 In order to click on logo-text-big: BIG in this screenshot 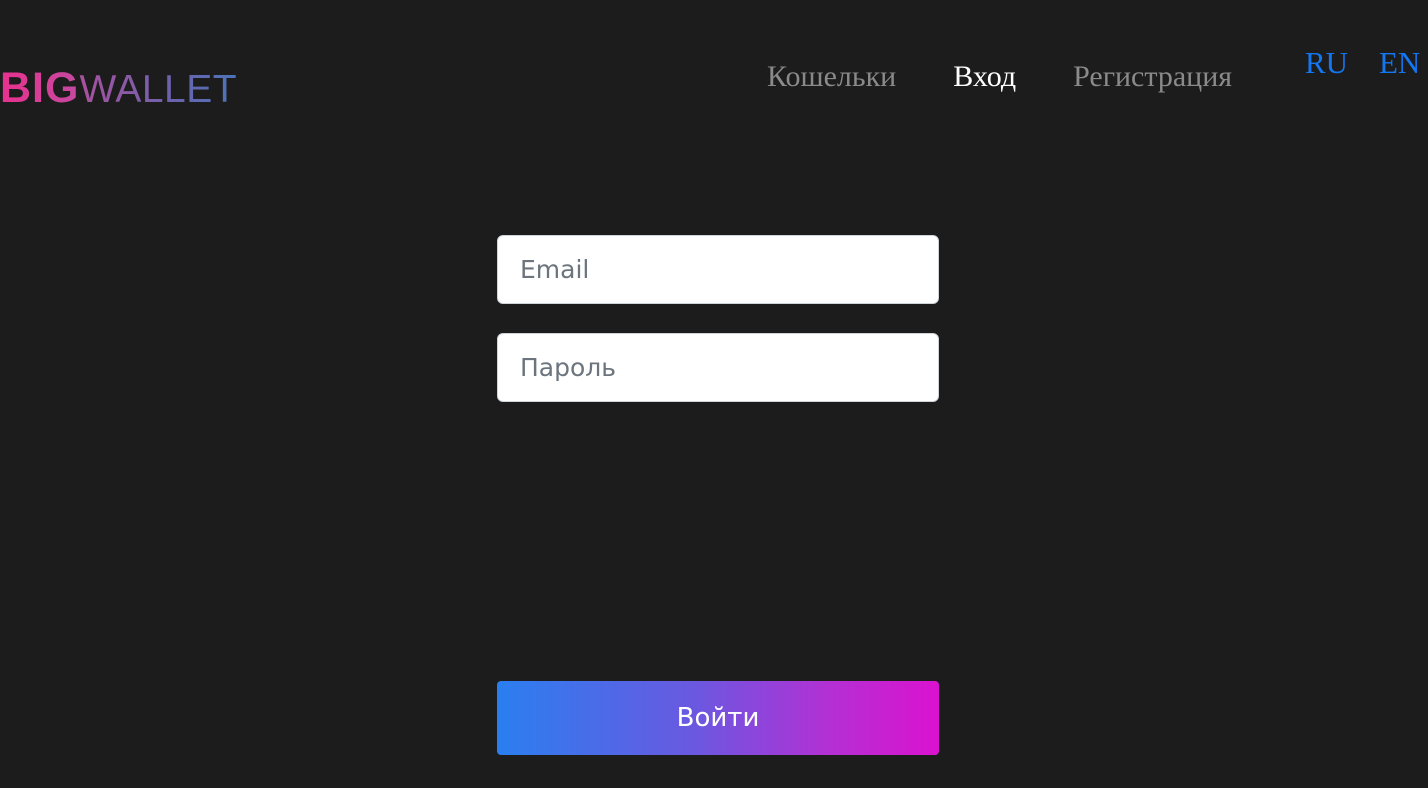, I will do `click(40, 88)`.